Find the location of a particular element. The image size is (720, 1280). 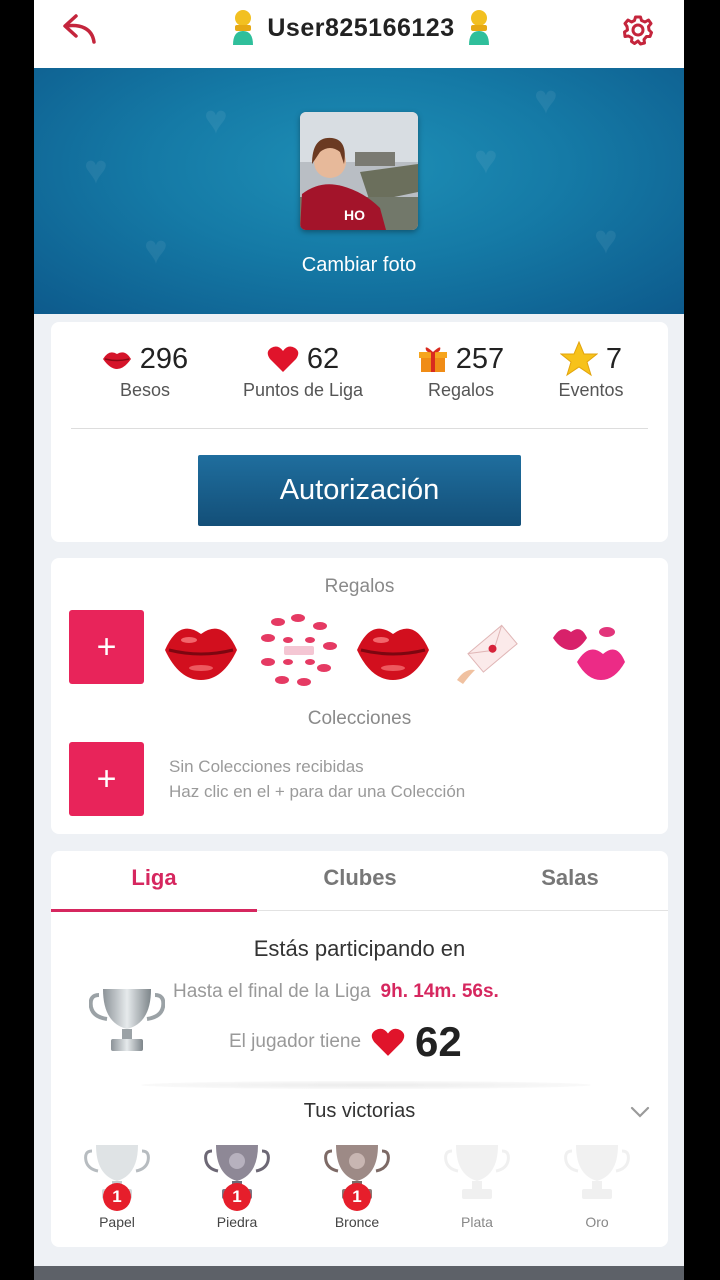

divider-shadow is located at coordinates (366, 1085).